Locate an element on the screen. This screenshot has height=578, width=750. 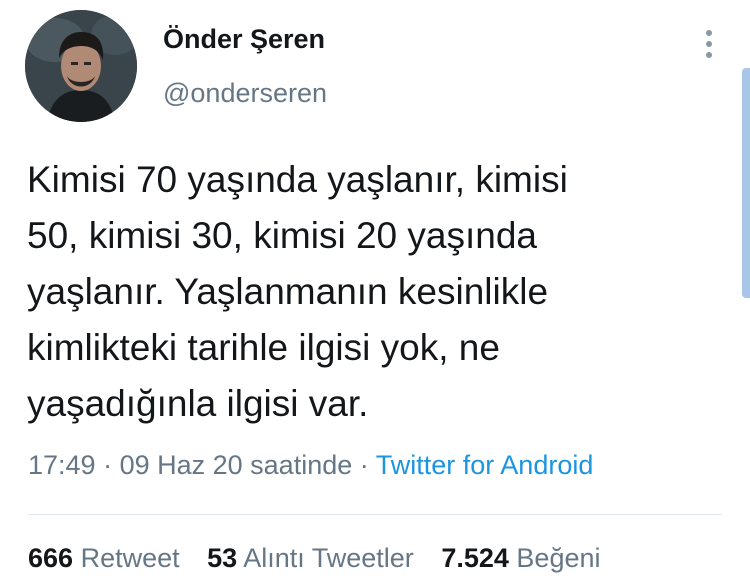
quote-count: 53 Alıntı Tweetler is located at coordinates (310, 558).